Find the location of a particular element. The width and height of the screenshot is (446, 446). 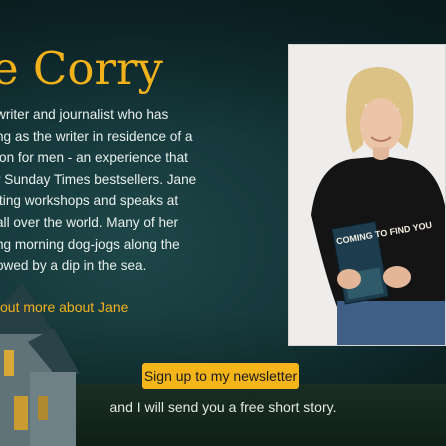

bio-line: r Sunday Times bestsellers. Jane is located at coordinates (98, 179).